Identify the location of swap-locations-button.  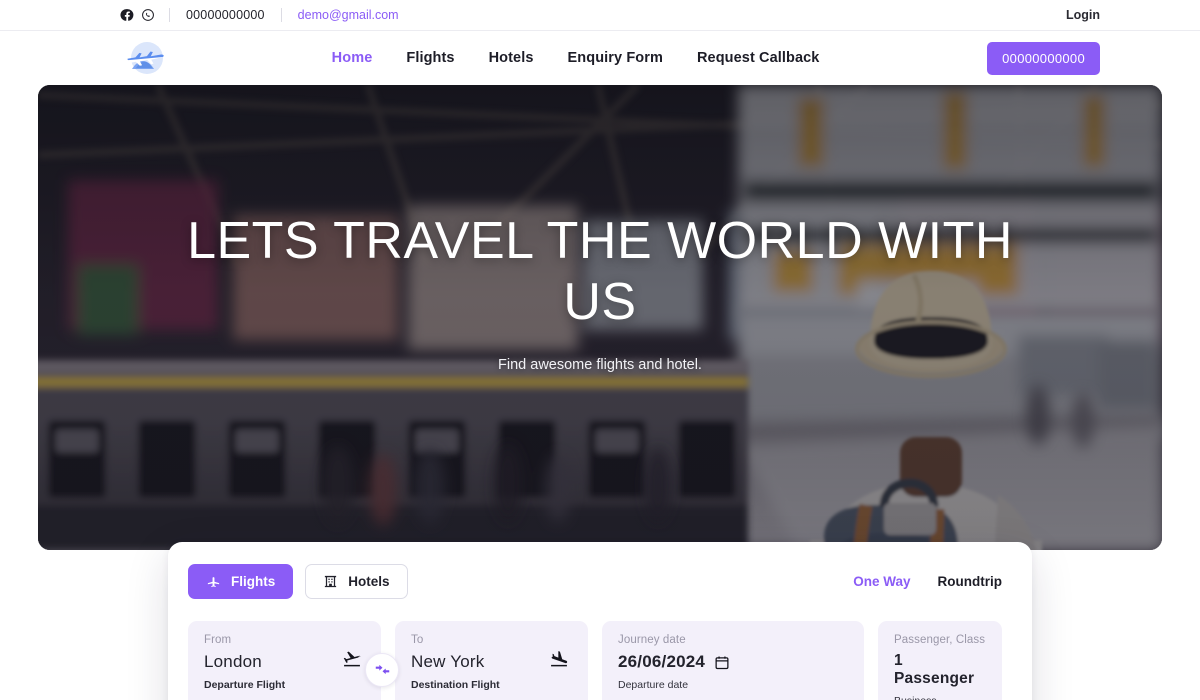
(382, 669).